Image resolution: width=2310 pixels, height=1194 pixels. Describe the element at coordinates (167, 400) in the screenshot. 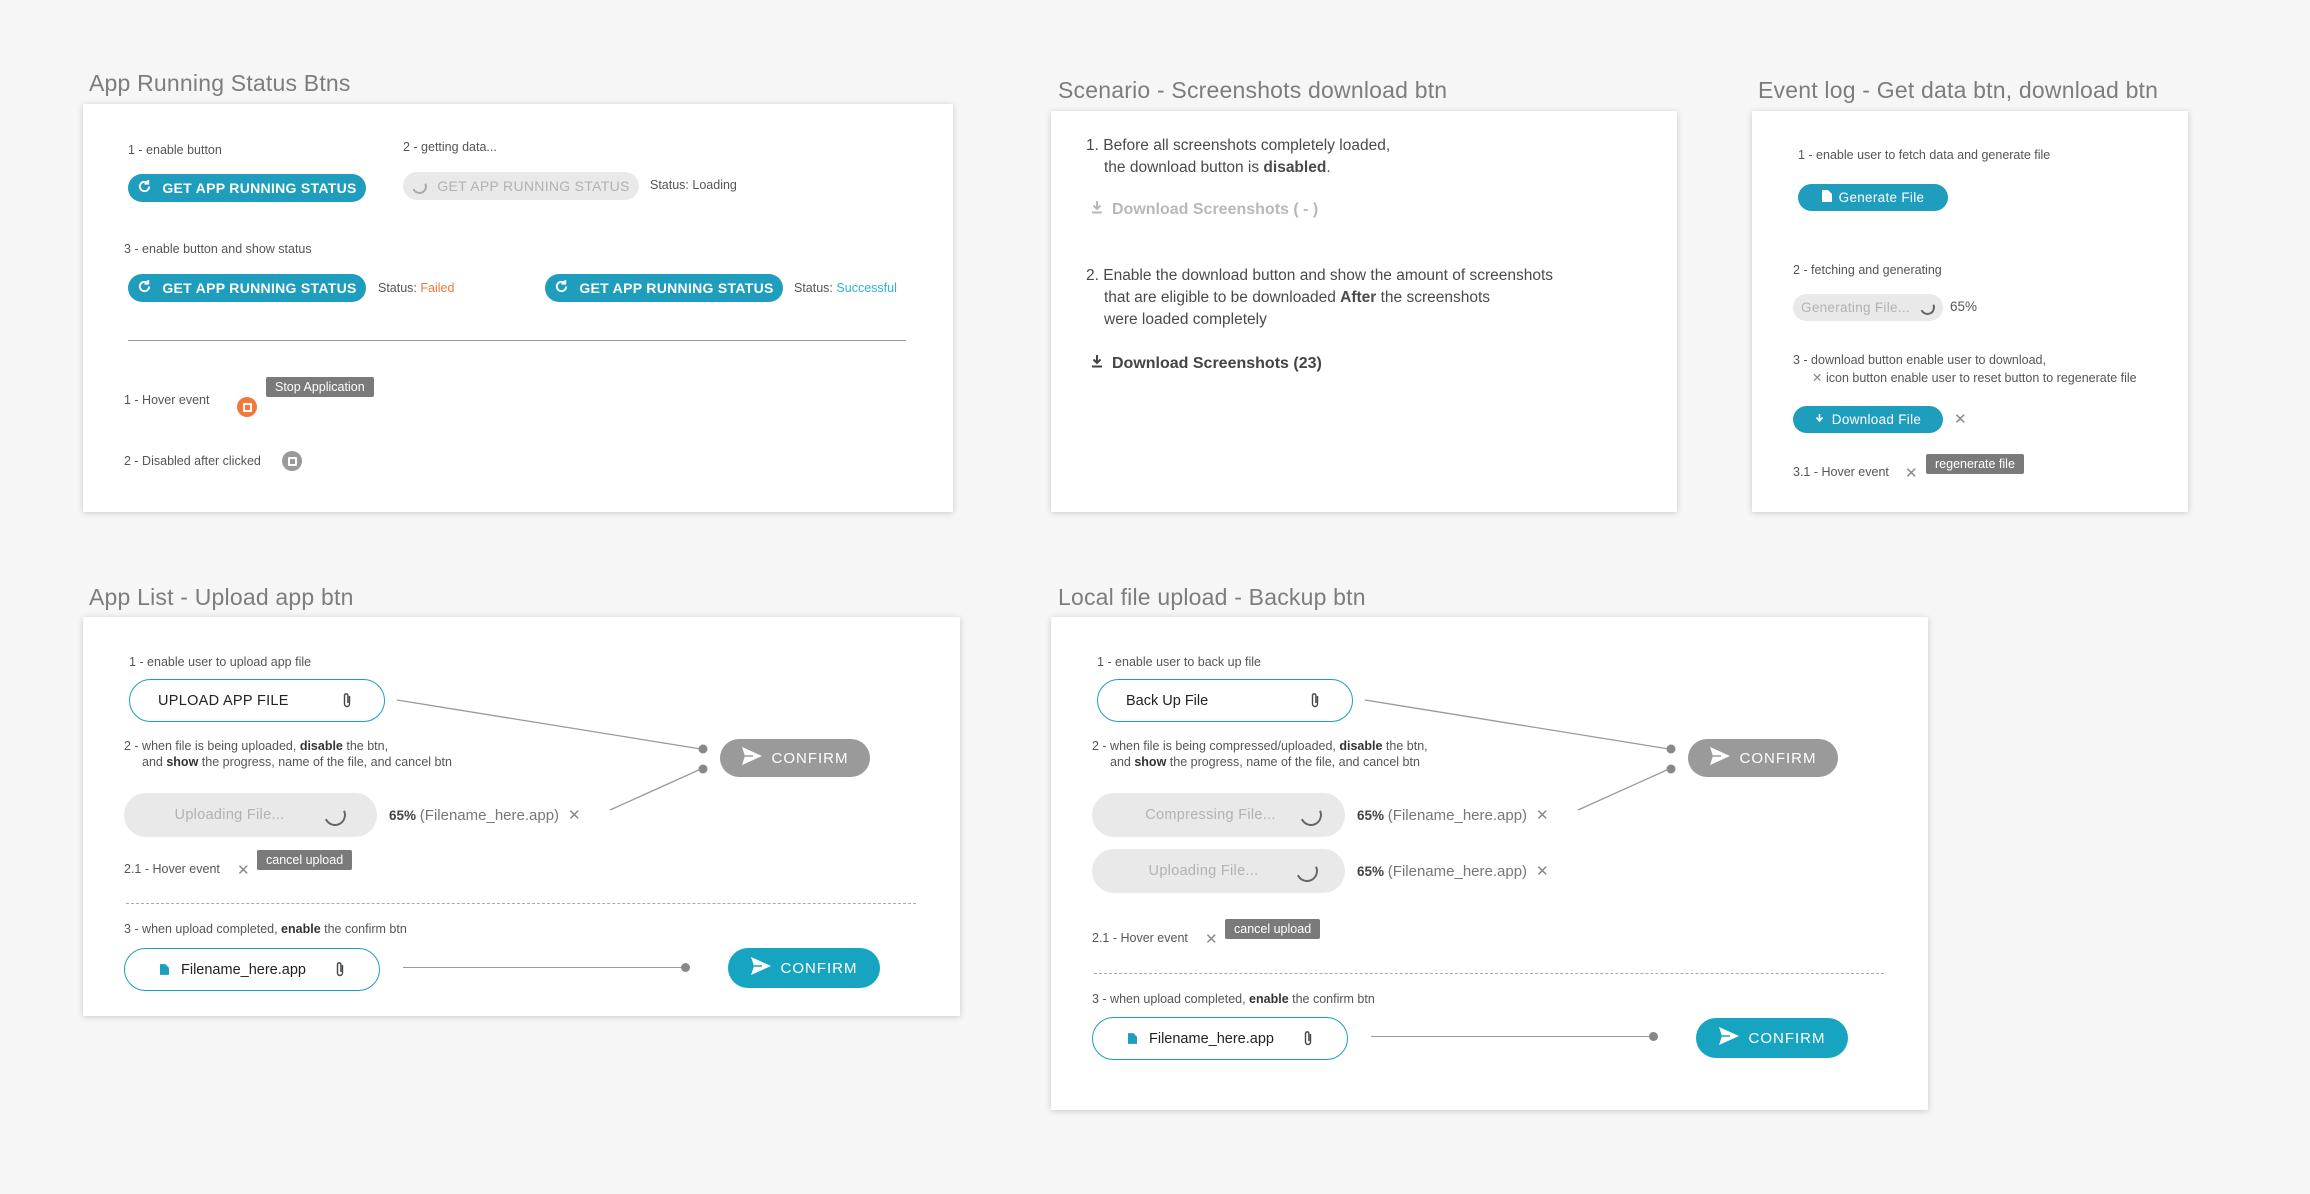

I see `hover-event-label: 1 - Hover event` at that location.